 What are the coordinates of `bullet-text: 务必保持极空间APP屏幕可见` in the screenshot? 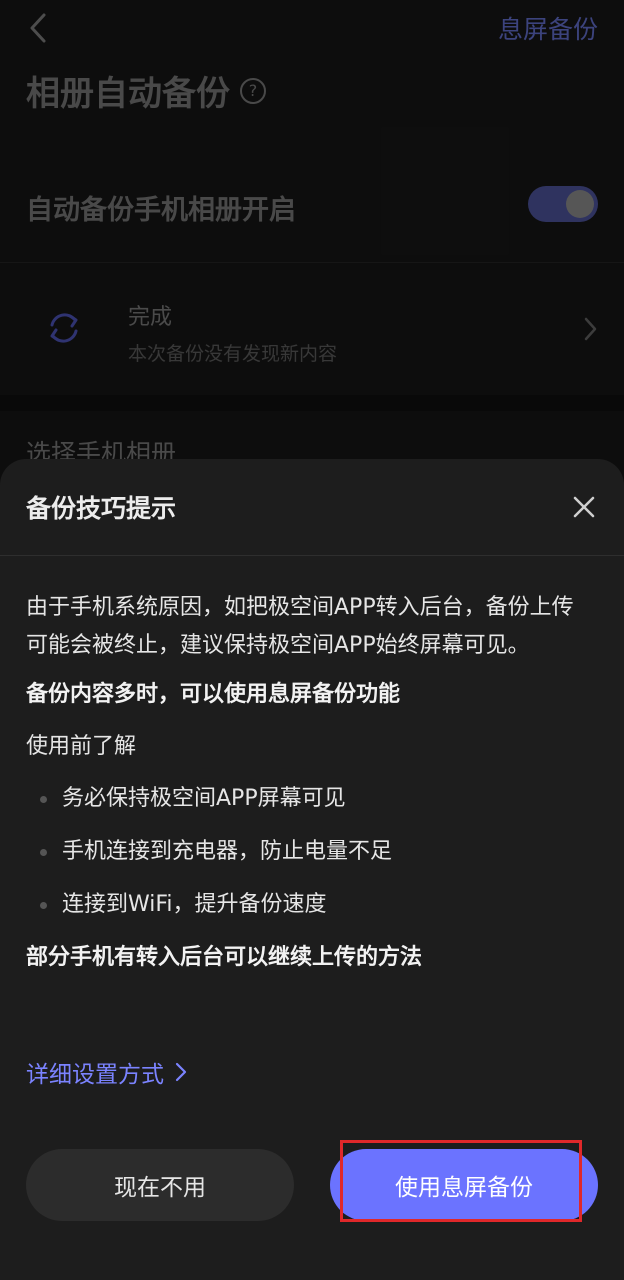 It's located at (204, 798).